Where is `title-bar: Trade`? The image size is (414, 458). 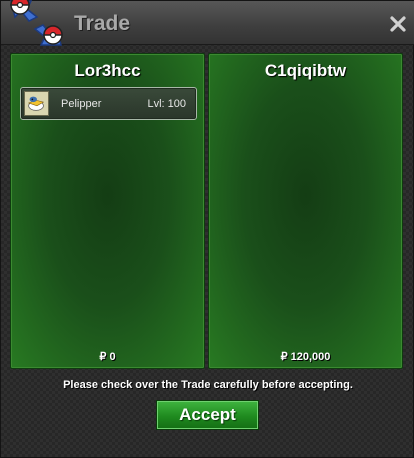 title-bar: Trade is located at coordinates (207, 23).